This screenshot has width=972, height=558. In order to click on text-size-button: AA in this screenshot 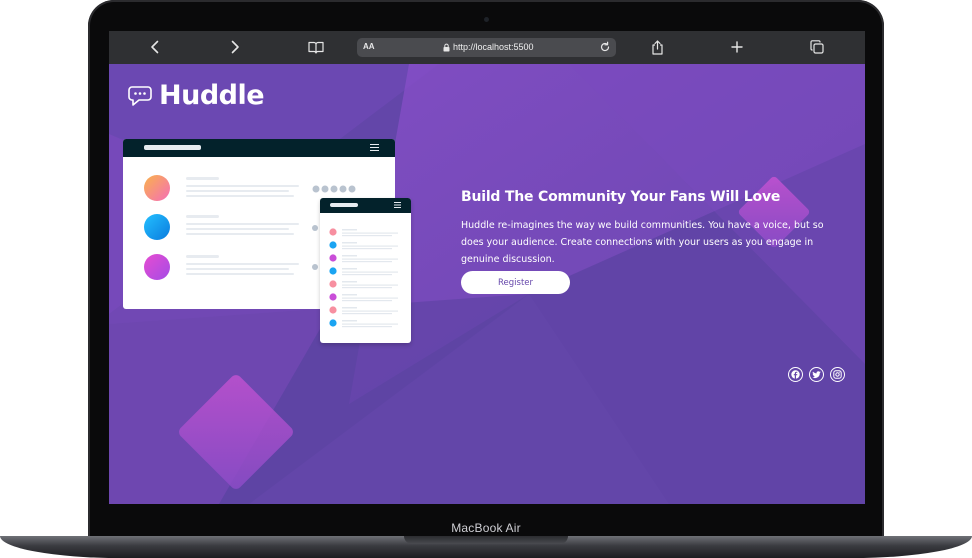, I will do `click(369, 46)`.